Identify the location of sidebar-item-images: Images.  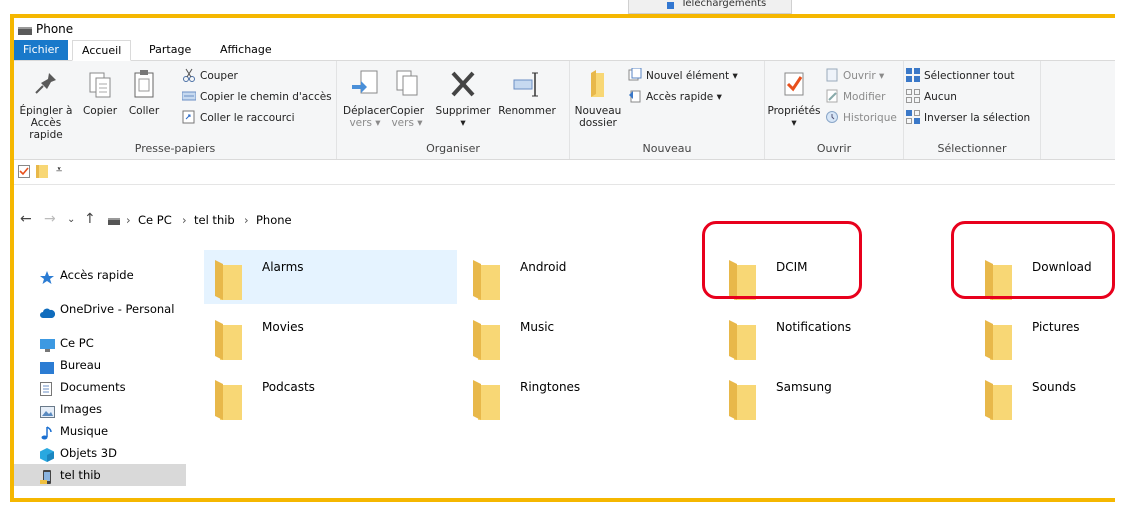
(100, 409).